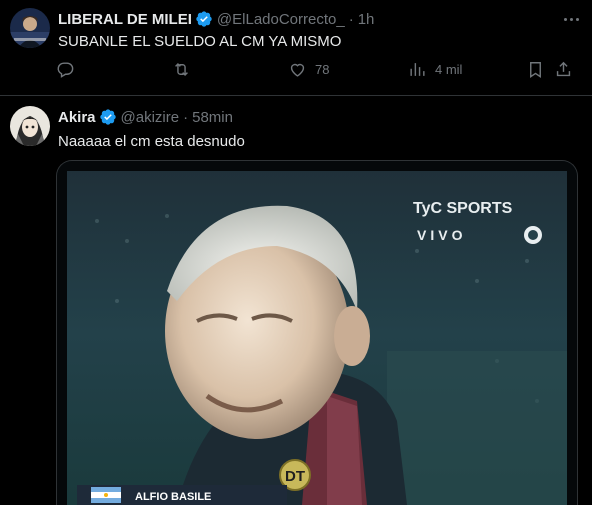 This screenshot has height=505, width=592. Describe the element at coordinates (297, 70) in the screenshot. I see `heart-icon` at that location.